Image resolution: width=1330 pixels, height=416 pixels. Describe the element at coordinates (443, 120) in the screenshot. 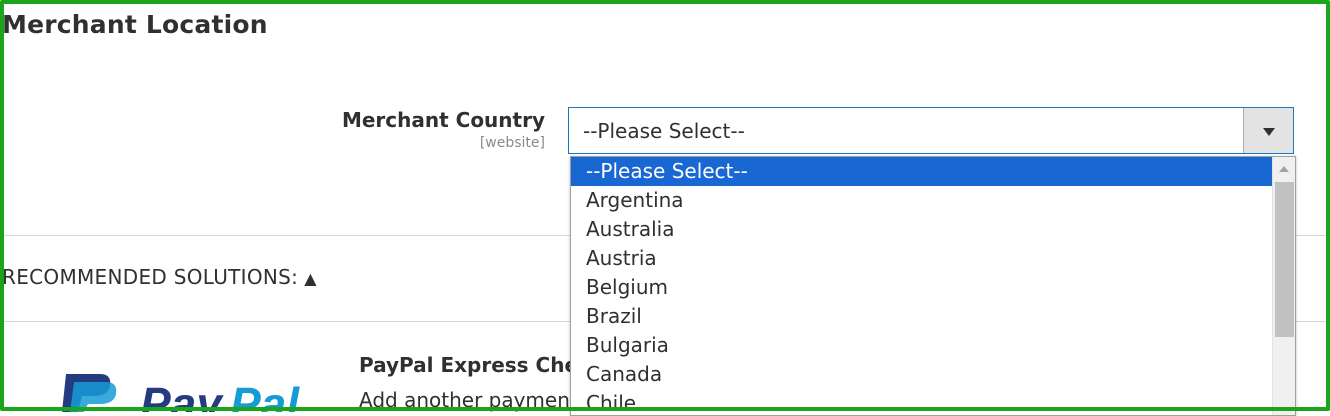

I see `merchant-country-label: Merchant Country` at that location.